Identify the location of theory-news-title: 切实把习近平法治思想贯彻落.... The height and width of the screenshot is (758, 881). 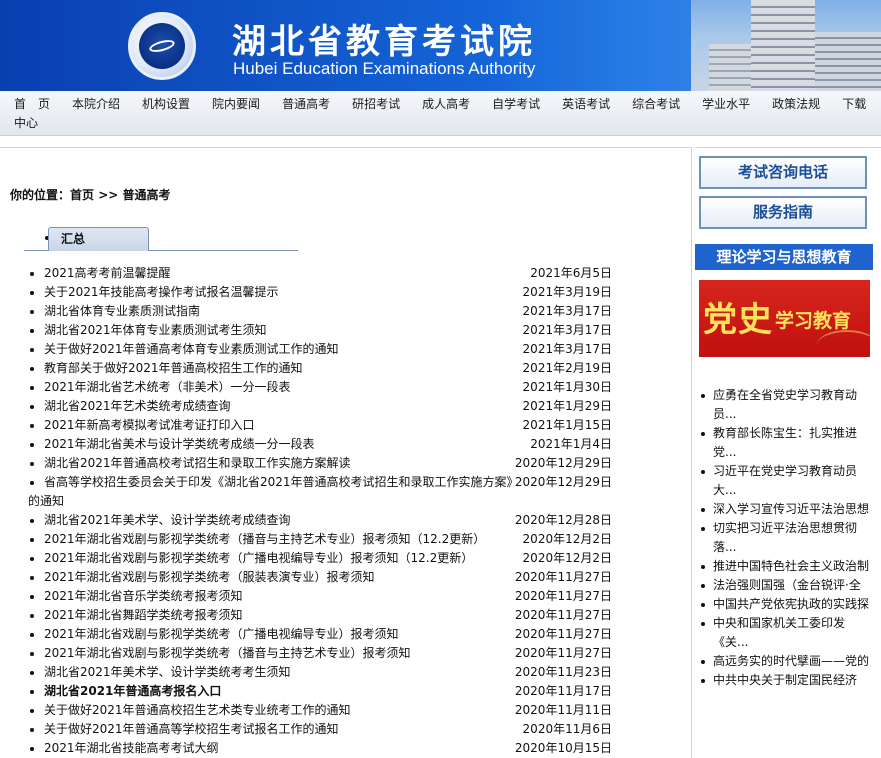
(785, 537).